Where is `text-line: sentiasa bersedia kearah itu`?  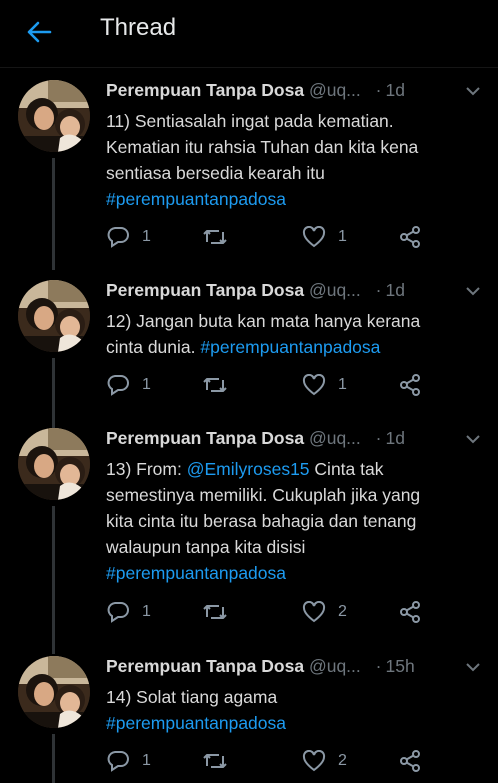
text-line: sentiasa bersedia kearah itu is located at coordinates (215, 173).